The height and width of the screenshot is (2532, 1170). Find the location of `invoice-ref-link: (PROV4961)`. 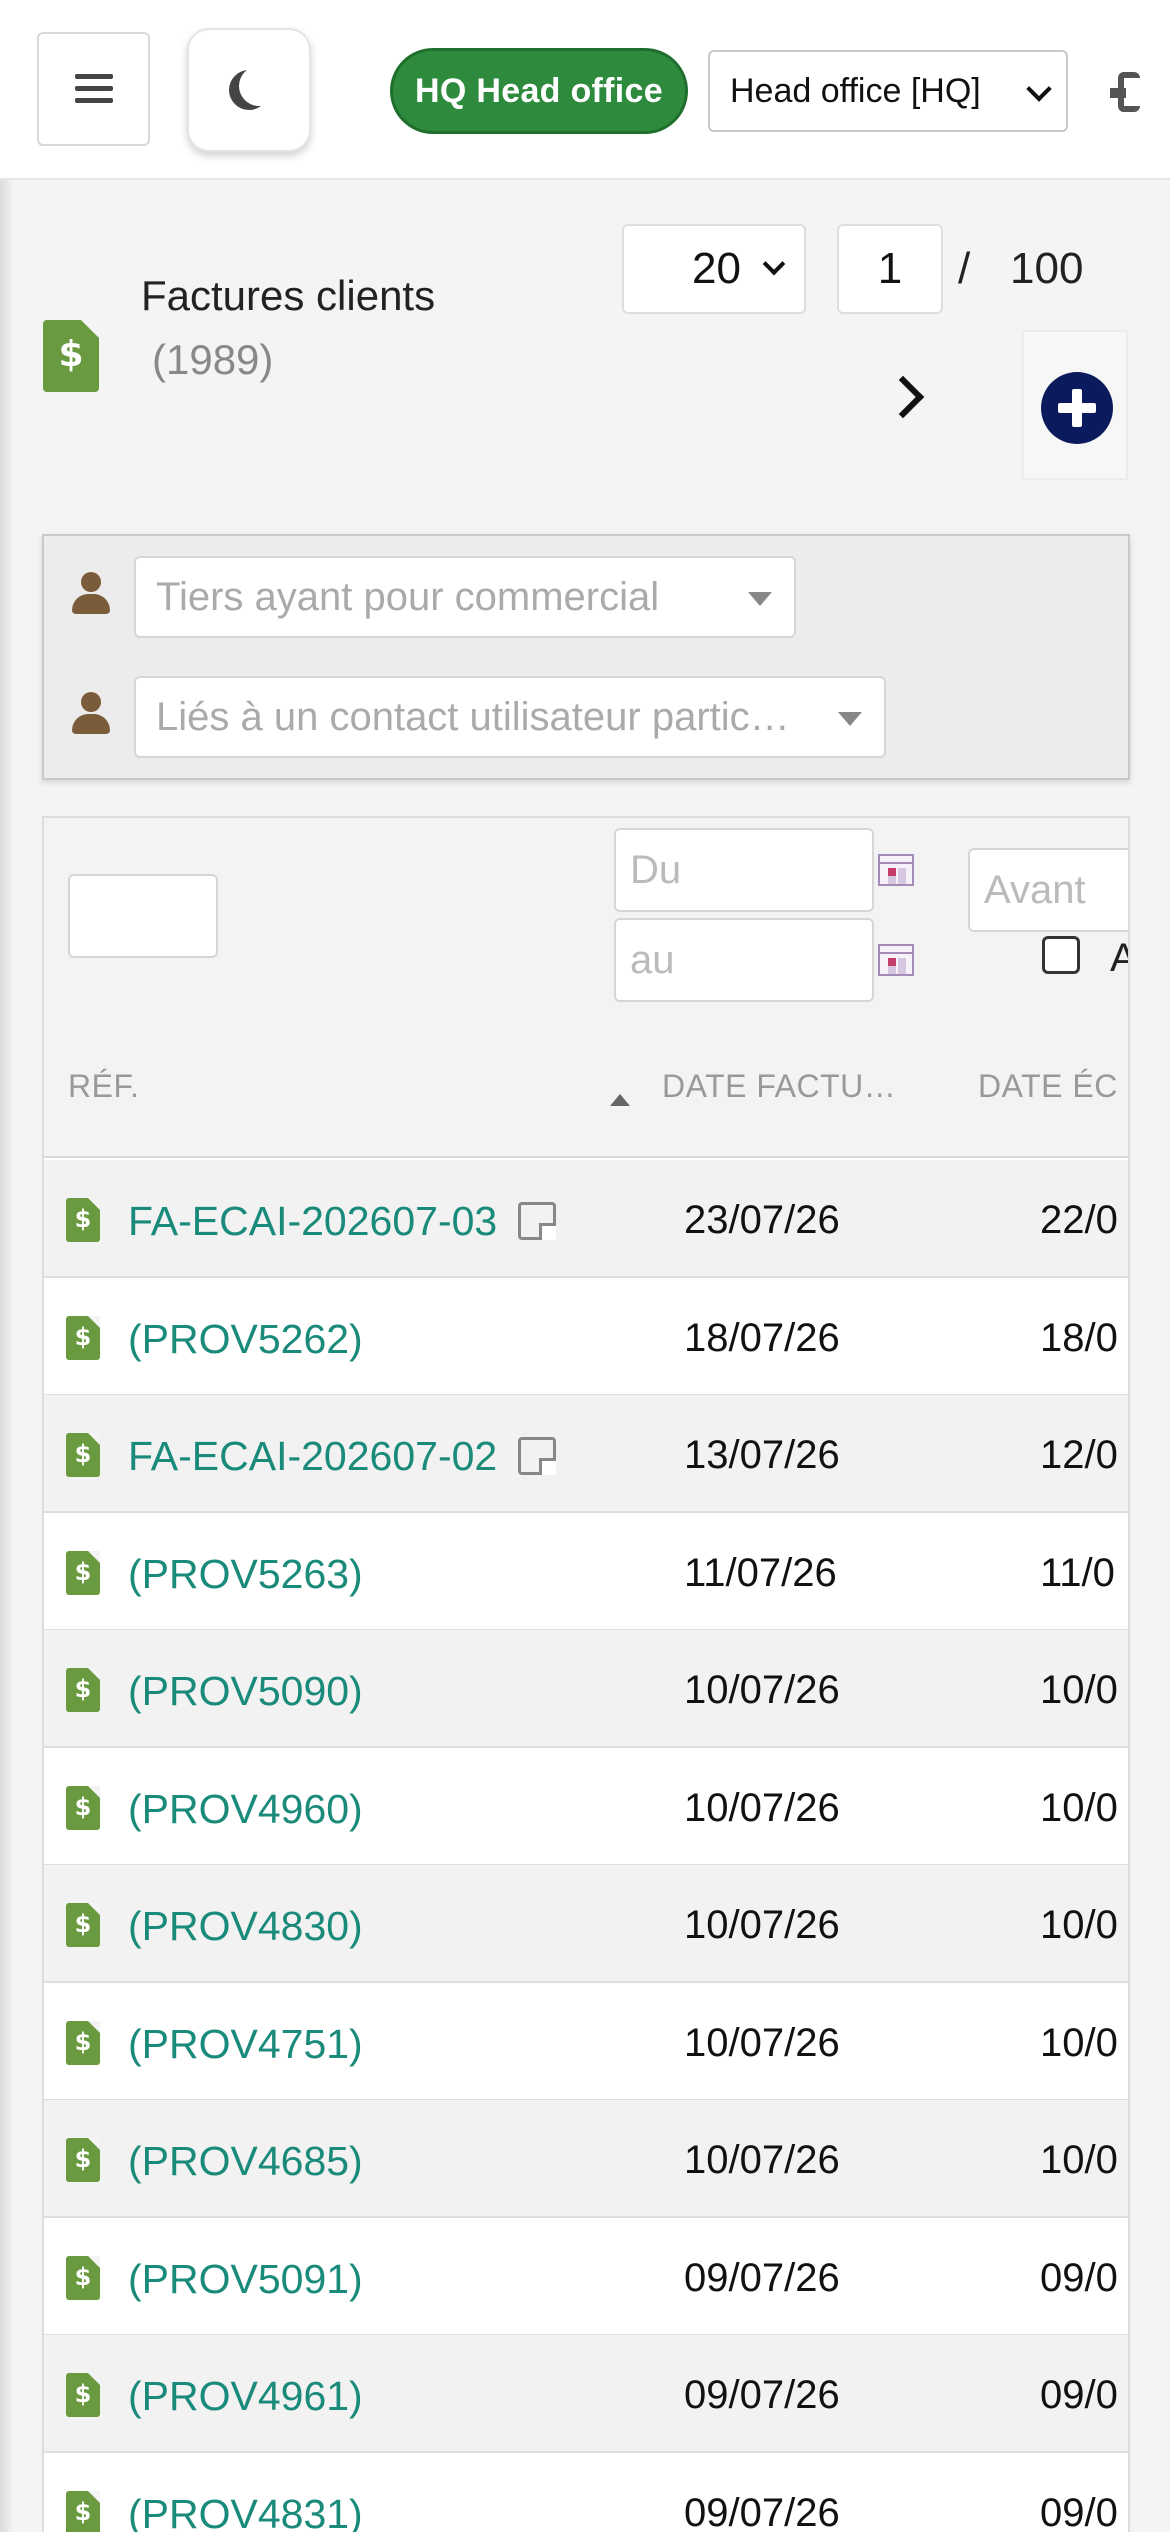

invoice-ref-link: (PROV4961) is located at coordinates (245, 2396).